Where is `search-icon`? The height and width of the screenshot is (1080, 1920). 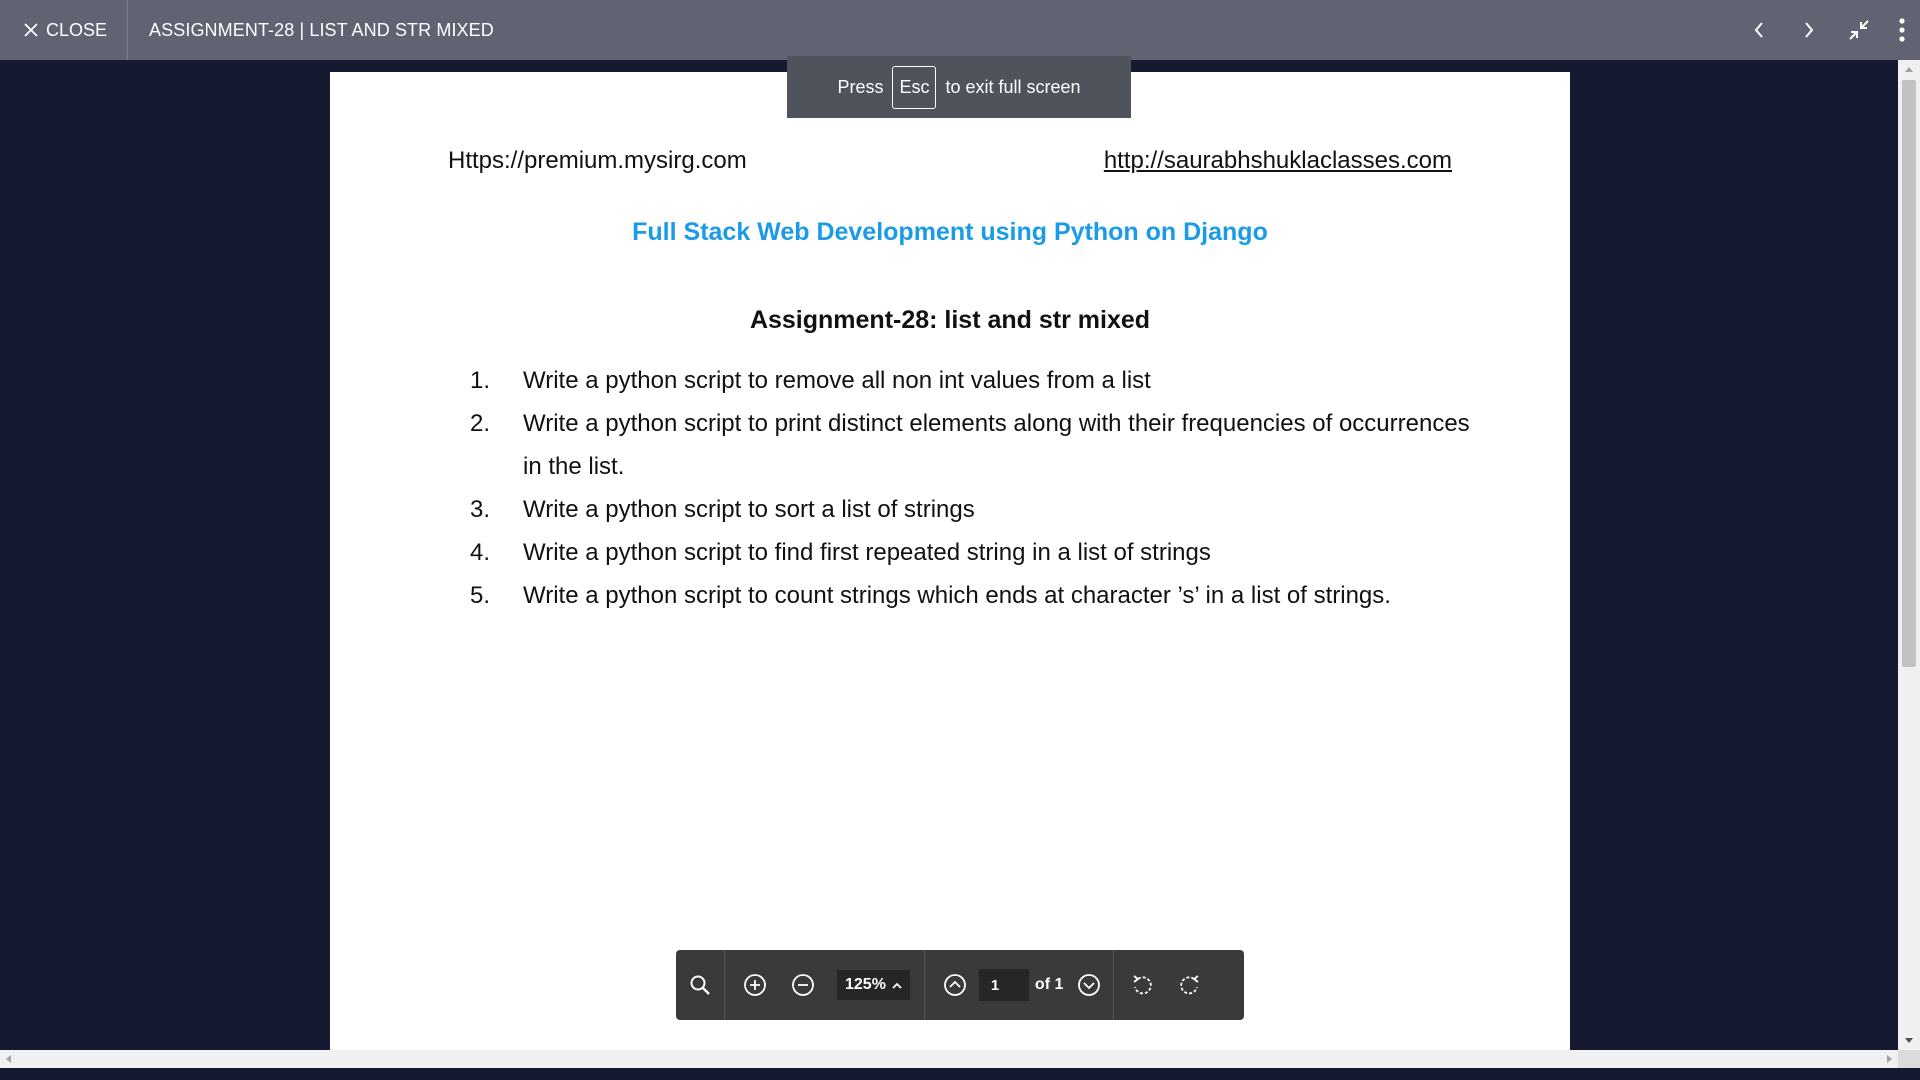
search-icon is located at coordinates (700, 985).